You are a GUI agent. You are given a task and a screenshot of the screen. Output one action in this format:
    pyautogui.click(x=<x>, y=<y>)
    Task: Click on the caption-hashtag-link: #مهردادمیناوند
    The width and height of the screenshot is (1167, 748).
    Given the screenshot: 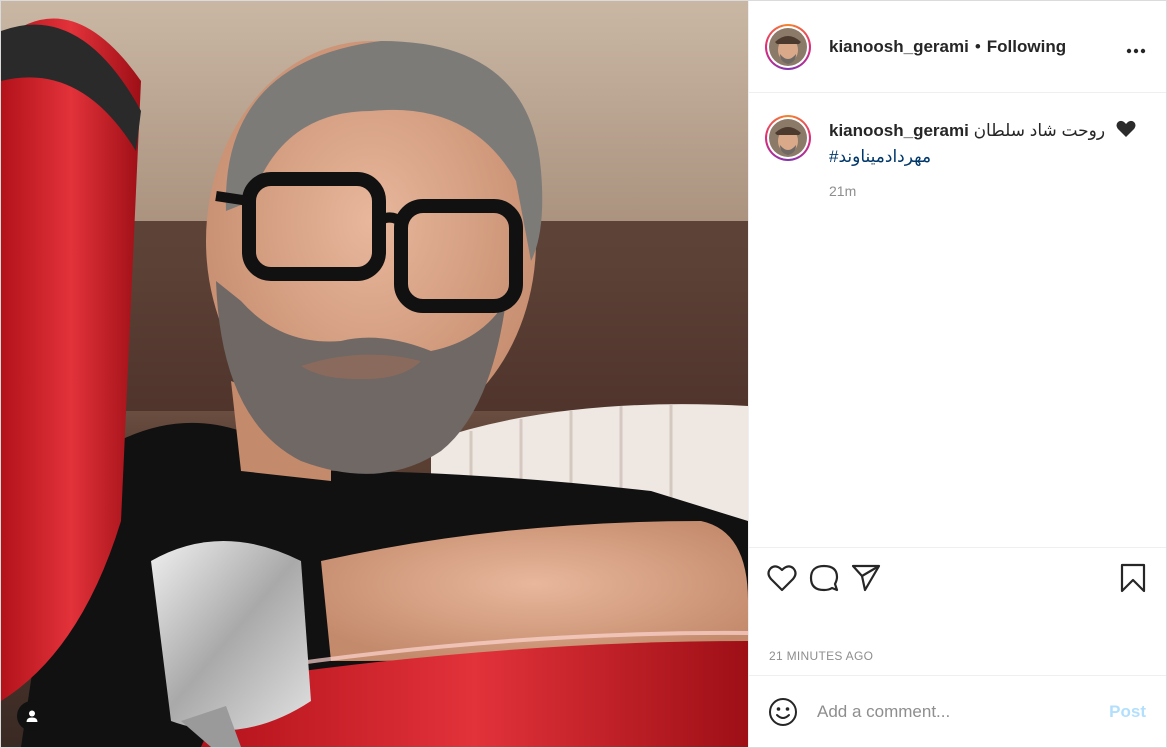 What is the action you would take?
    pyautogui.click(x=982, y=157)
    